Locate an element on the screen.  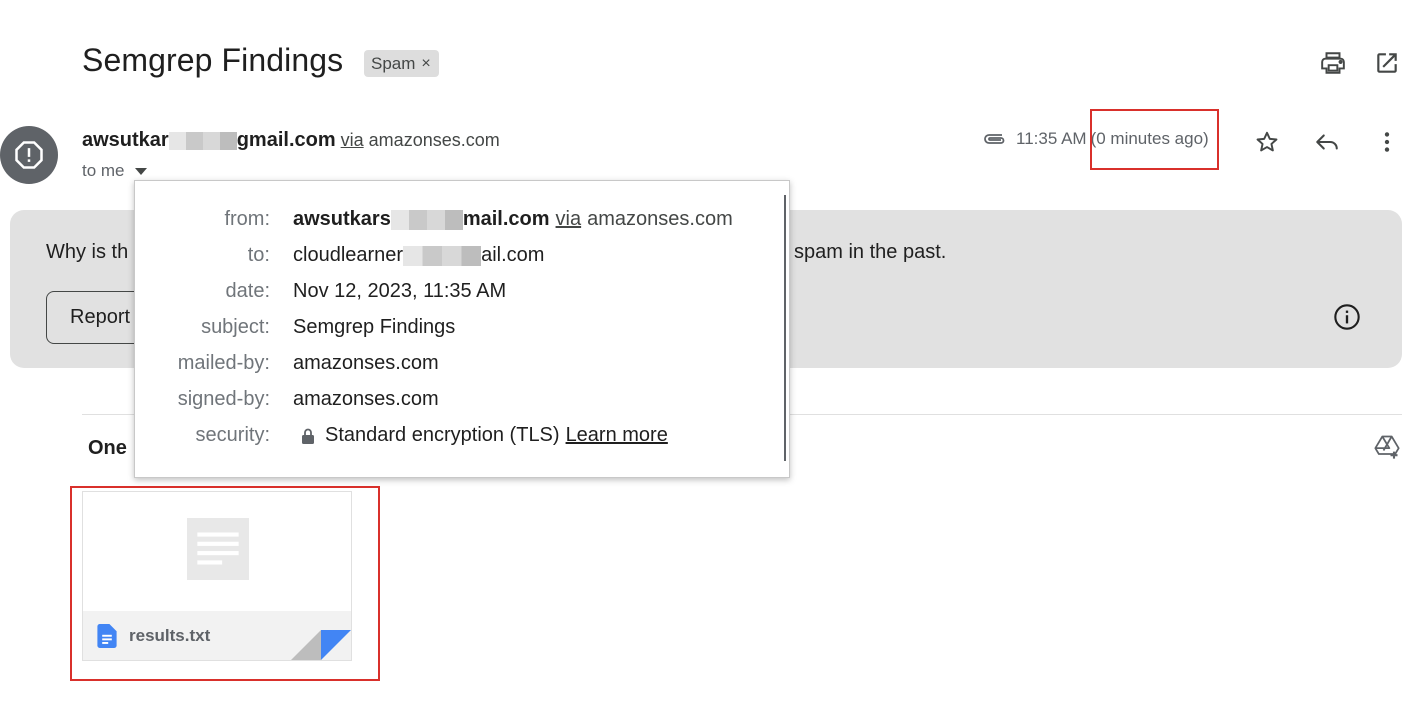
detail-label: date: is located at coordinates (247, 291).